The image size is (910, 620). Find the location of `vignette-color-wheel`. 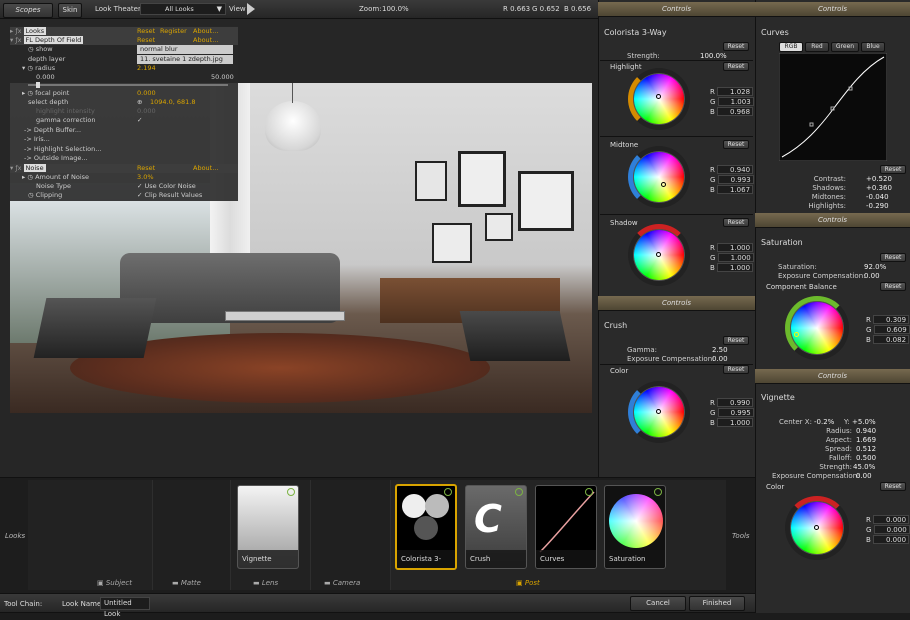

vignette-color-wheel is located at coordinates (817, 528).